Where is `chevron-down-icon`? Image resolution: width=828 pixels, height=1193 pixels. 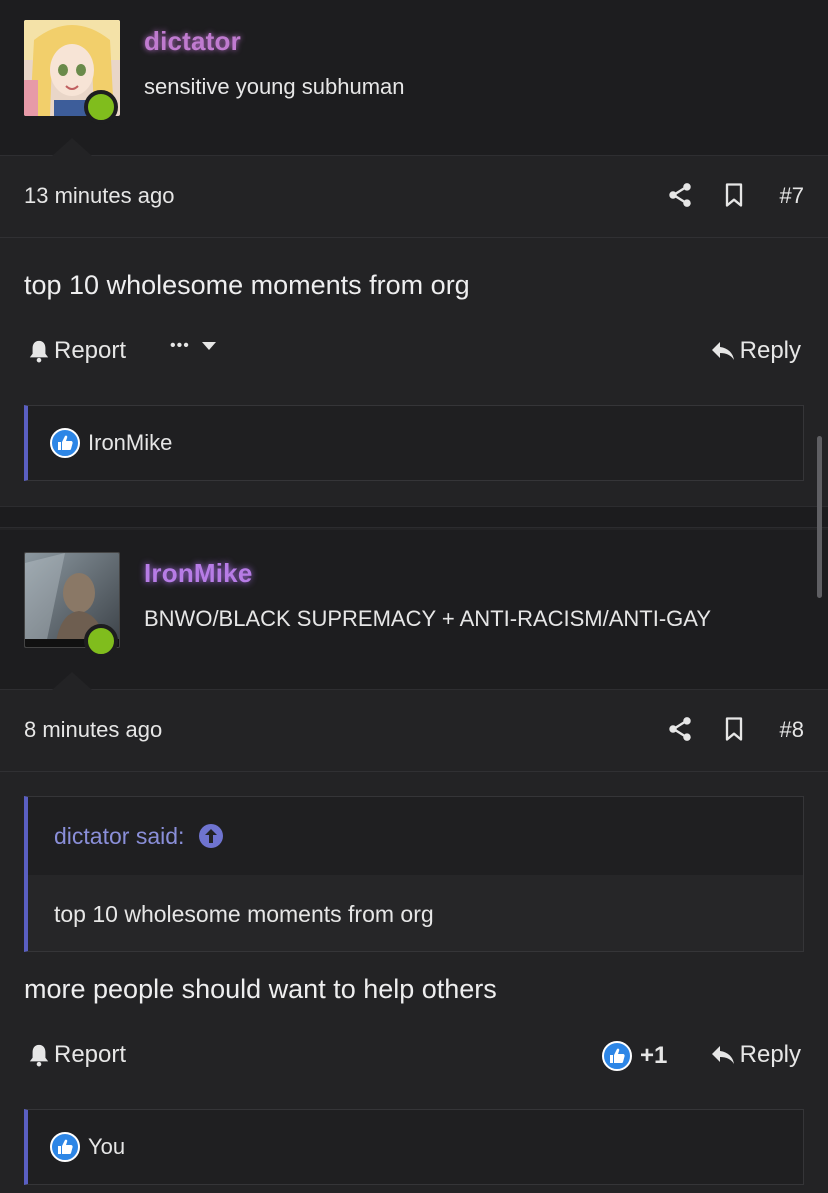 chevron-down-icon is located at coordinates (208, 346).